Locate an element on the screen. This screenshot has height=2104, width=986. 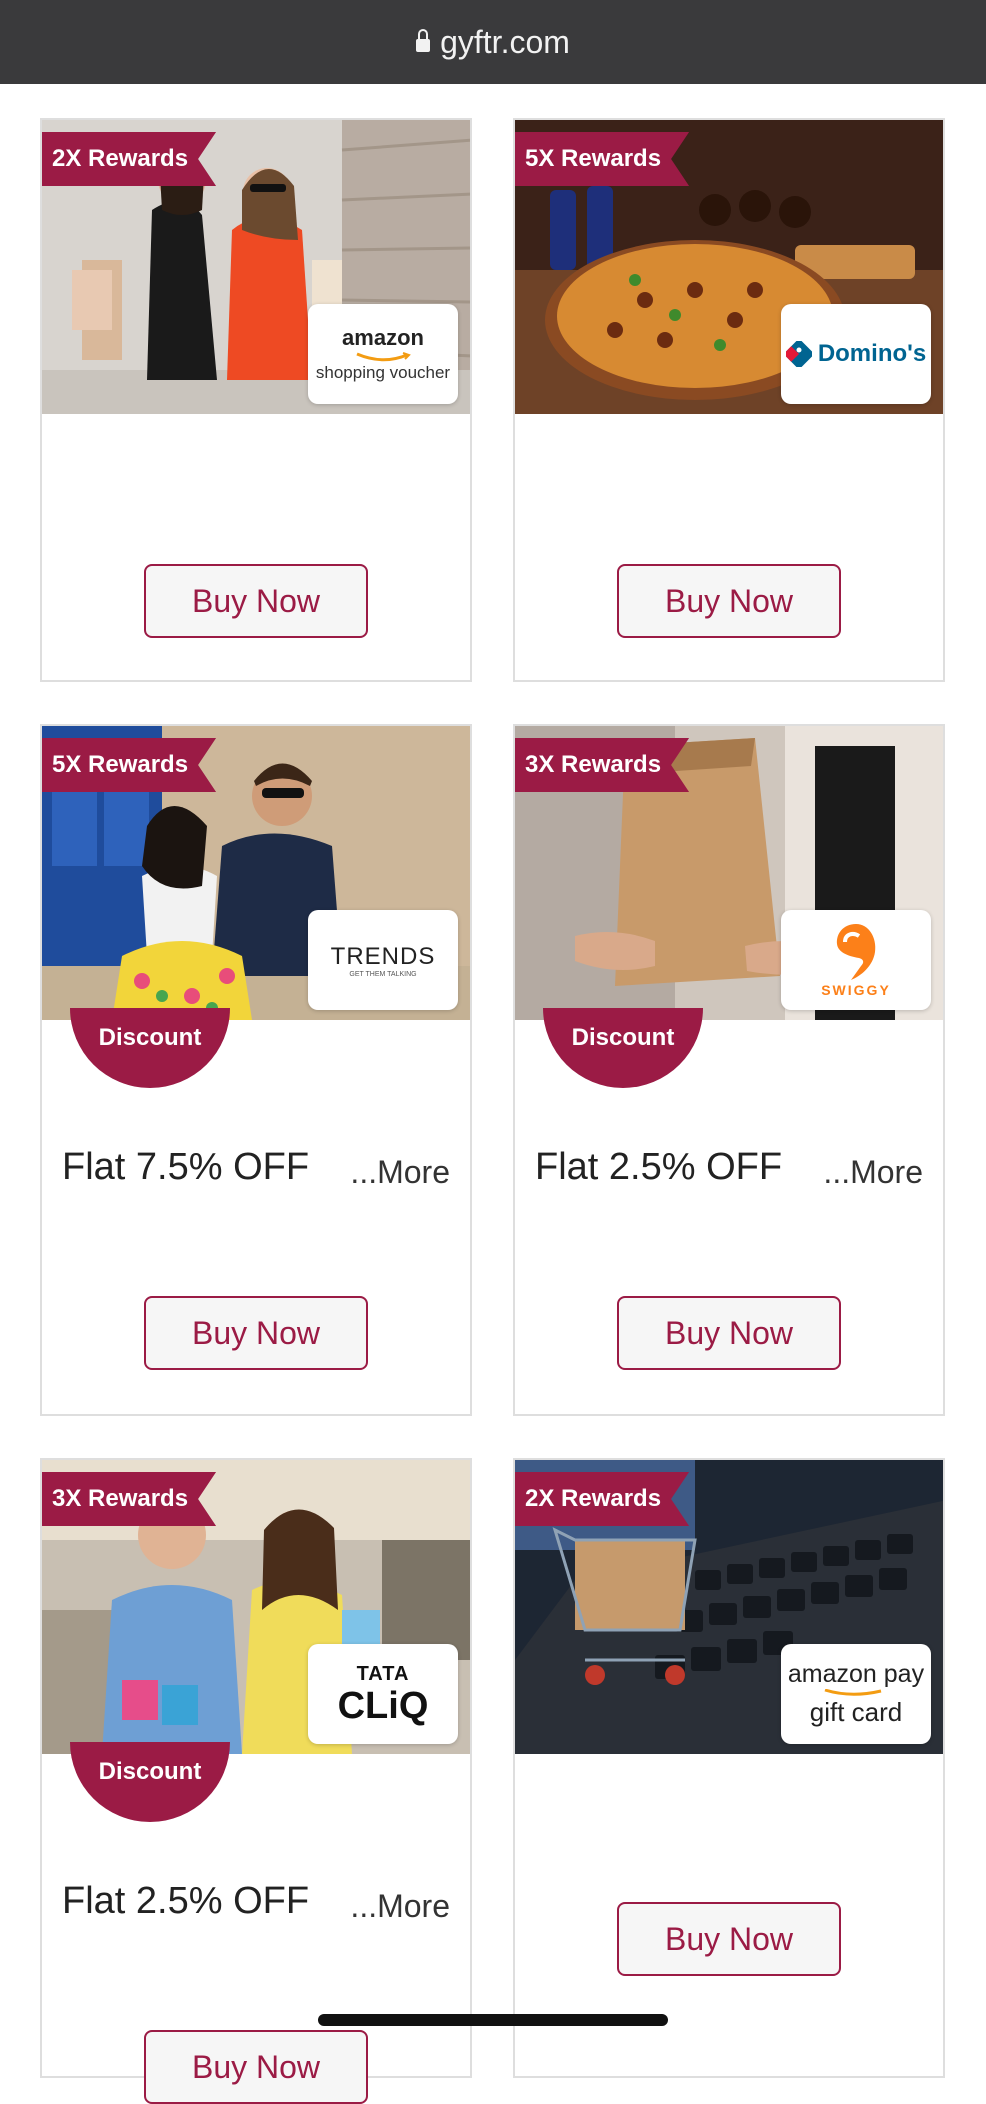
brand-name: TRENDS is located at coordinates (383, 956).